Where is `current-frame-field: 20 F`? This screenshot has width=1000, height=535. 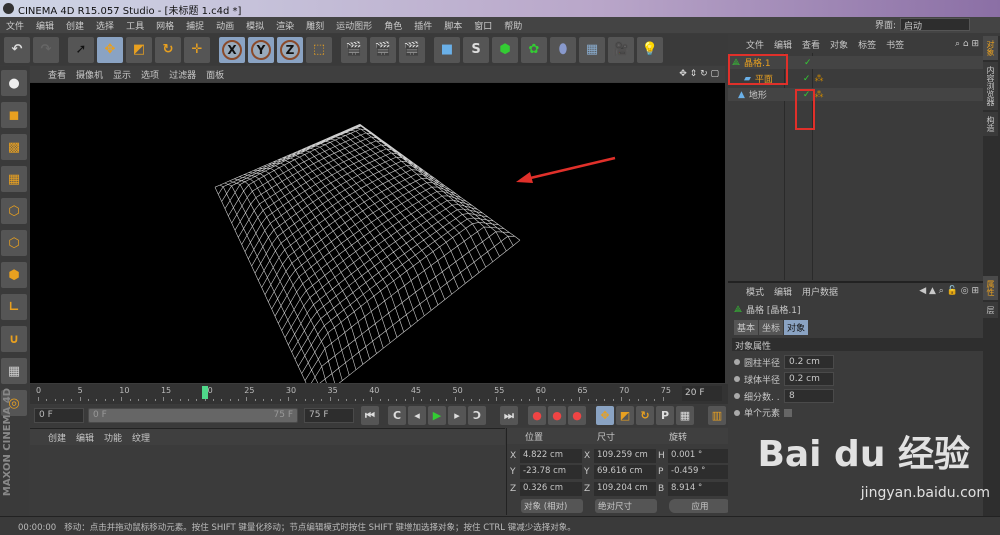 current-frame-field: 20 F is located at coordinates (702, 393).